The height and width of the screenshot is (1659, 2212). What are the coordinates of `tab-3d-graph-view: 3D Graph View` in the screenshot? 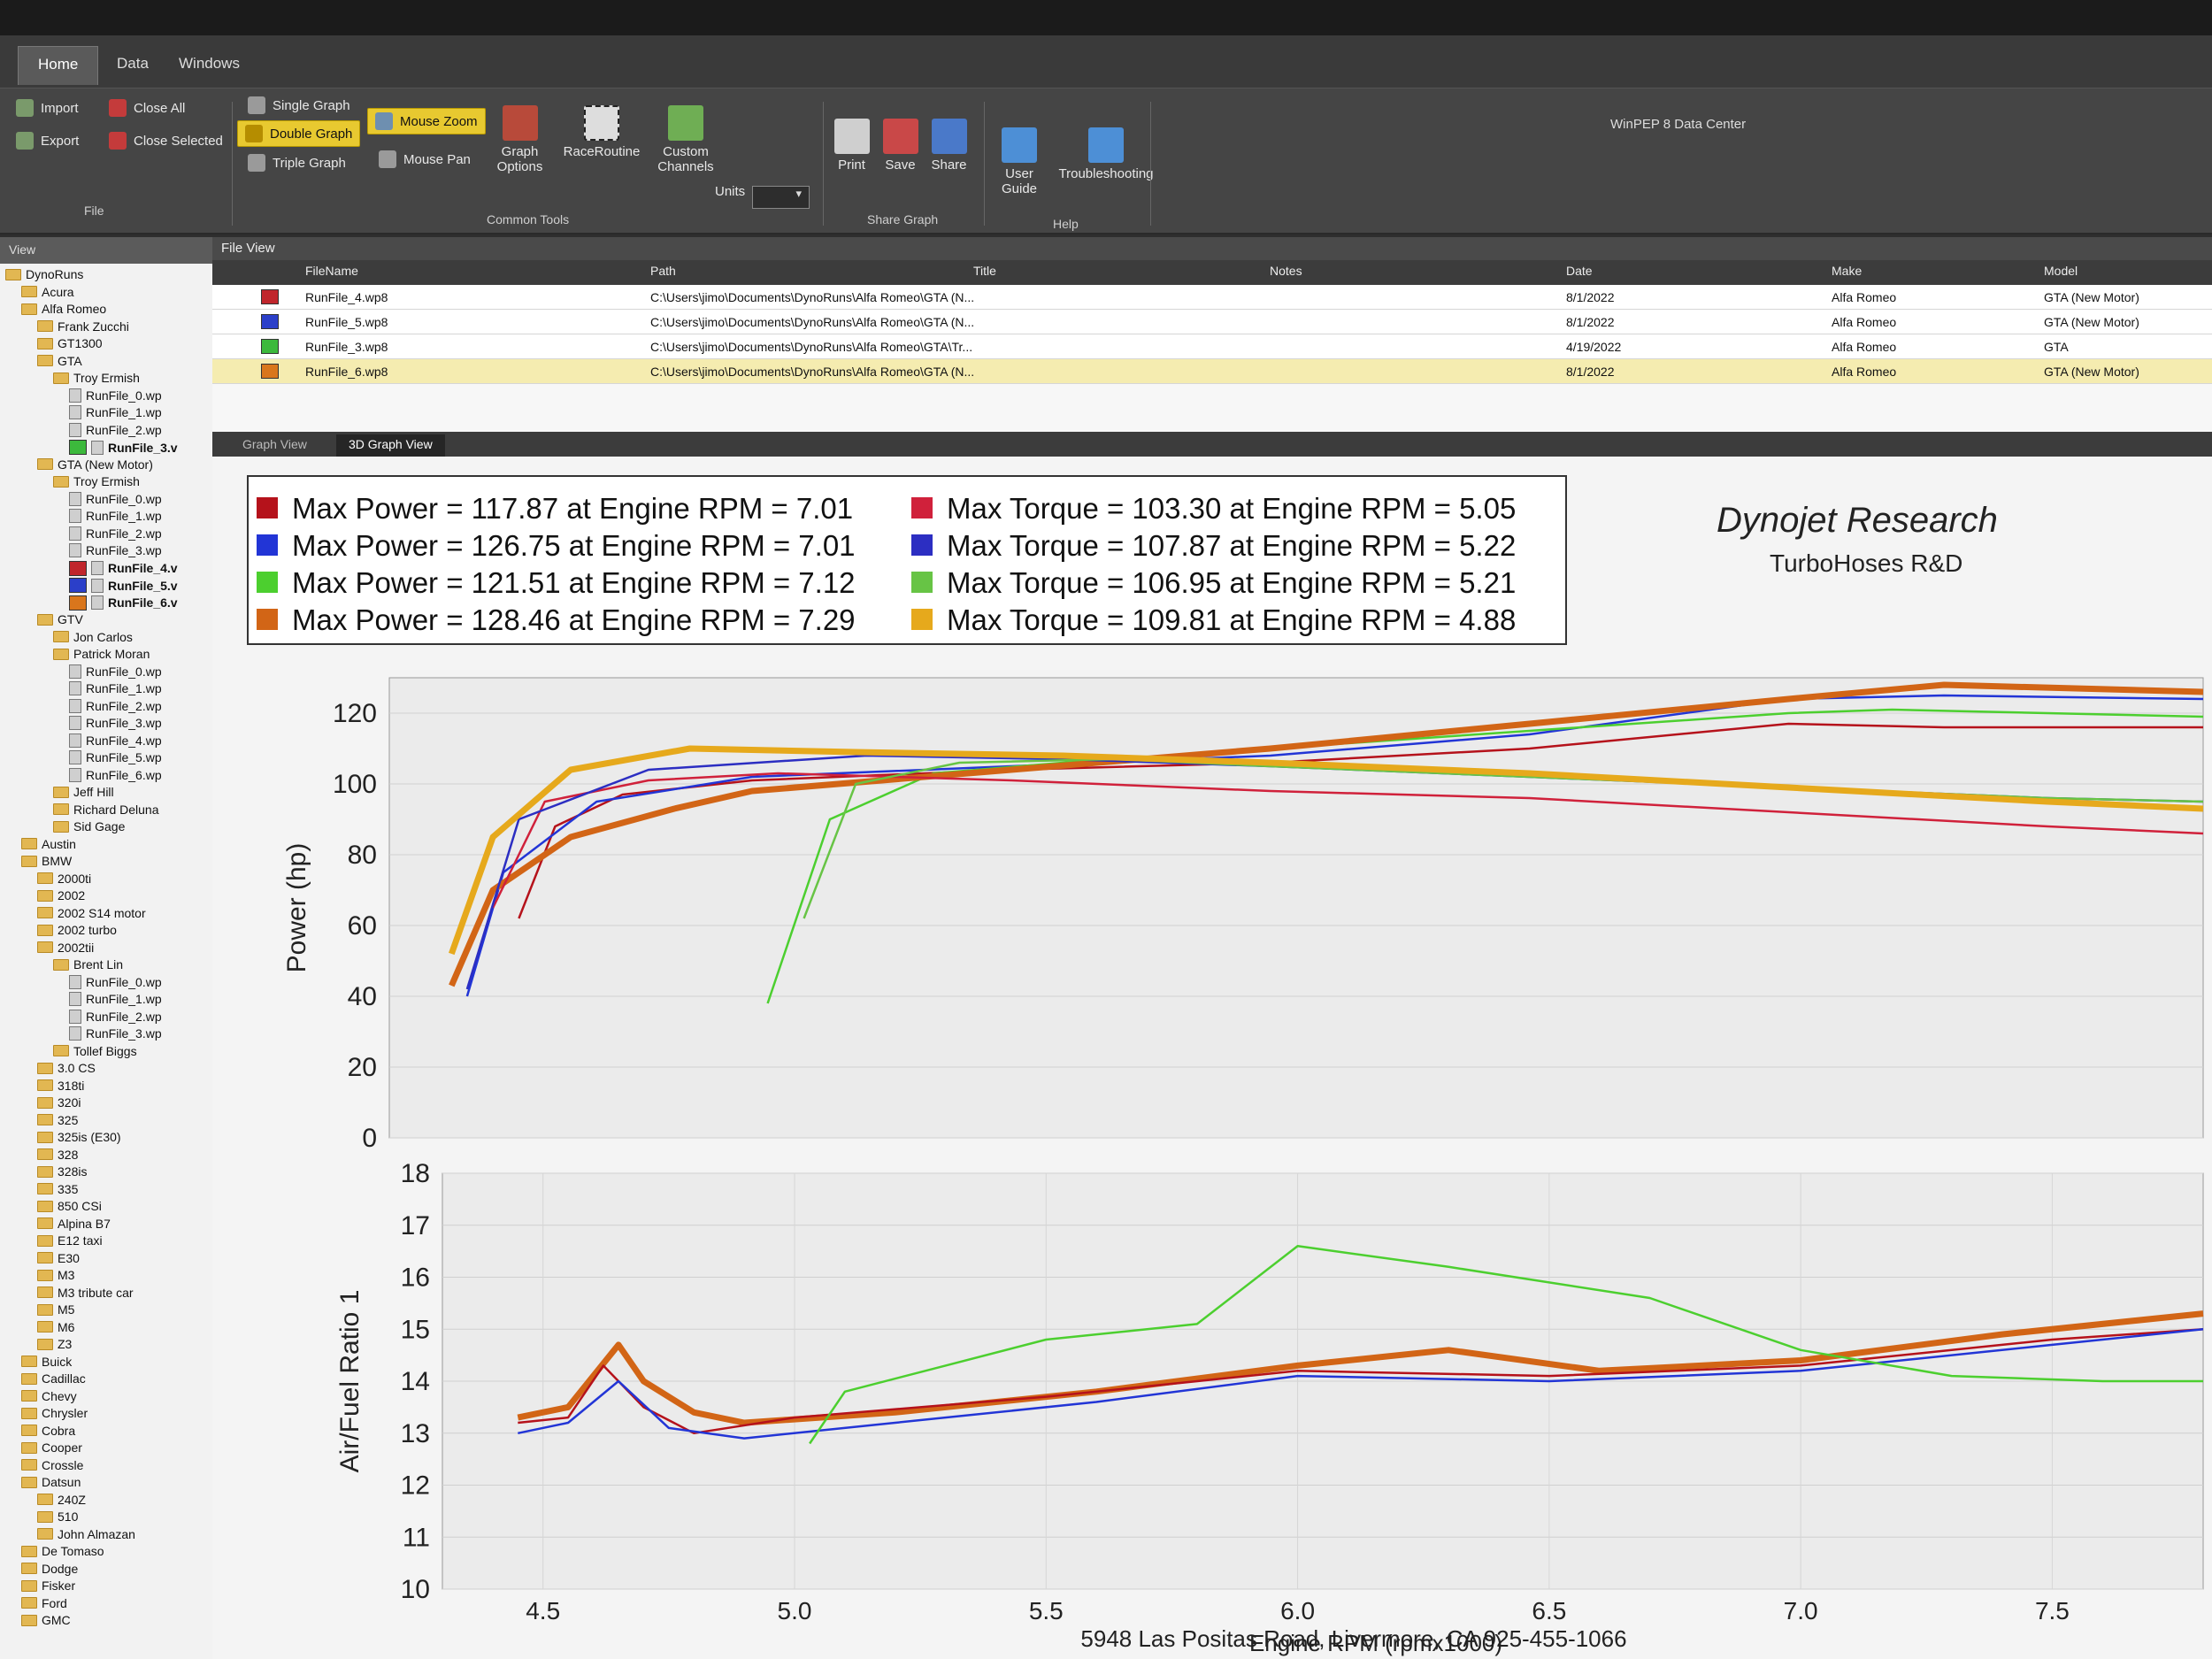 It's located at (391, 446).